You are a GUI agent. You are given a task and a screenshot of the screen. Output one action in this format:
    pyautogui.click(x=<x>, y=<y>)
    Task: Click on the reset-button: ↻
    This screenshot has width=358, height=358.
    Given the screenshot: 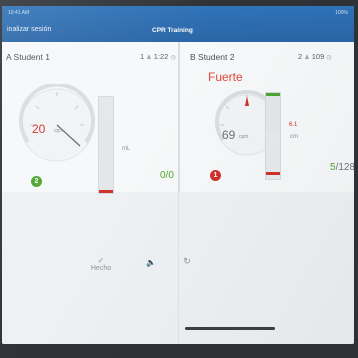 What is the action you would take?
    pyautogui.click(x=187, y=261)
    